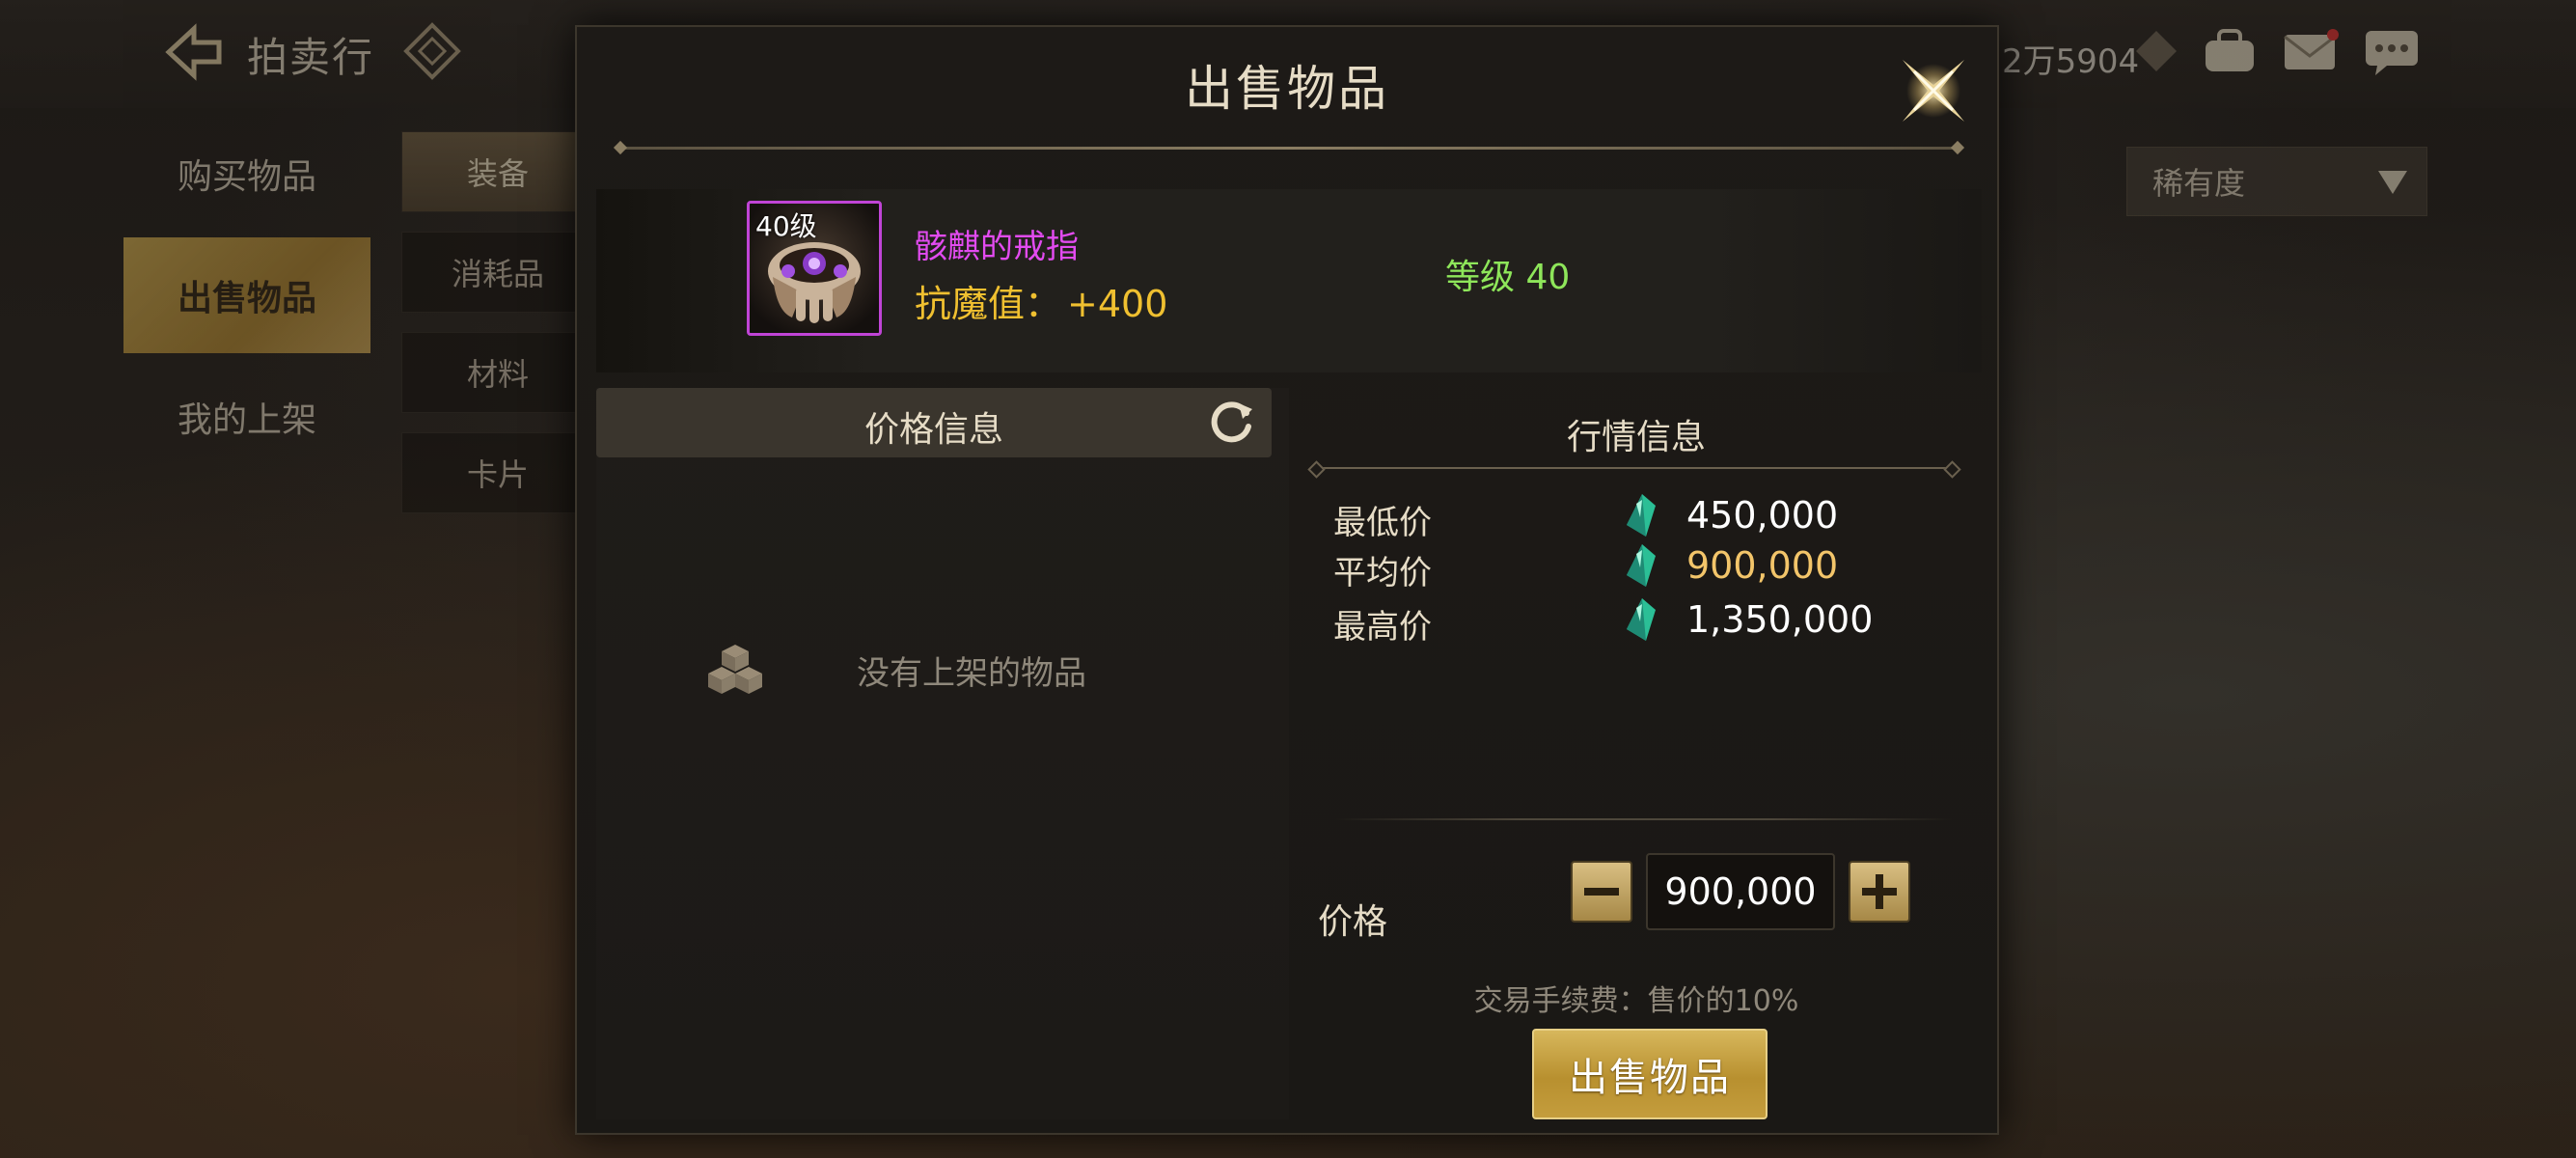  I want to click on page-title: 拍卖行, so click(311, 57).